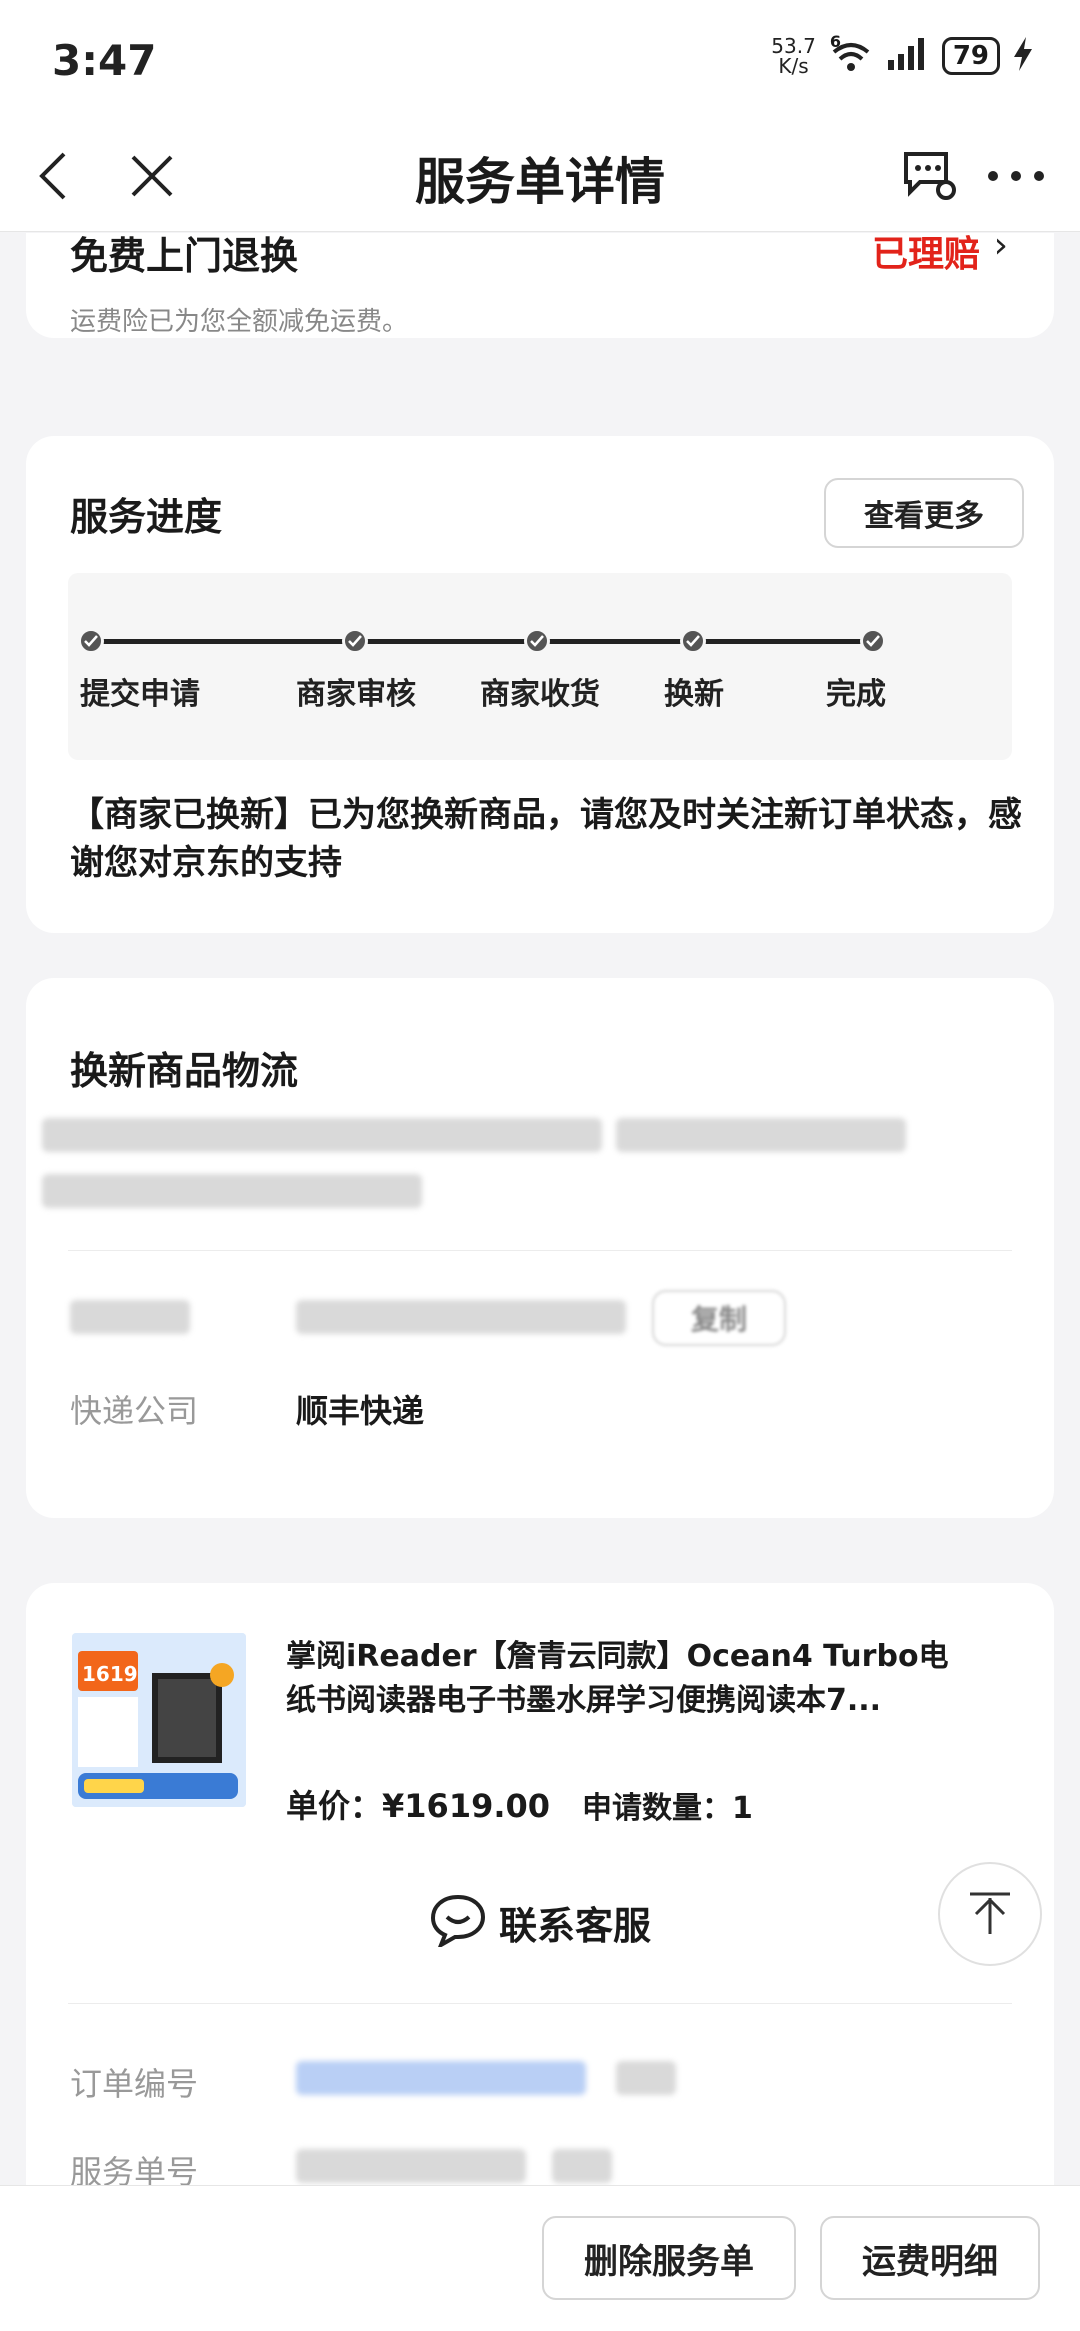  What do you see at coordinates (574, 1925) in the screenshot?
I see `contact-service-label: 联系客服` at bounding box center [574, 1925].